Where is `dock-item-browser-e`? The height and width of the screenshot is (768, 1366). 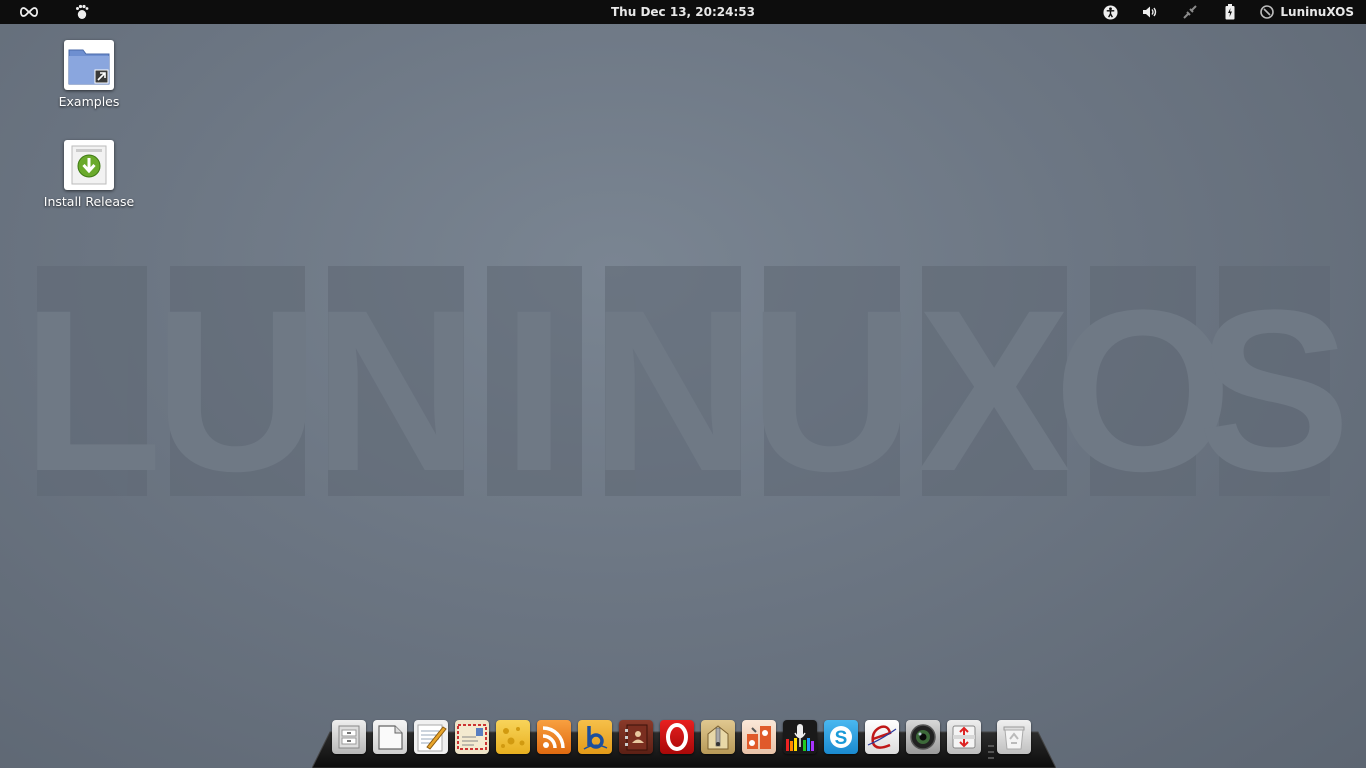 dock-item-browser-e is located at coordinates (882, 737).